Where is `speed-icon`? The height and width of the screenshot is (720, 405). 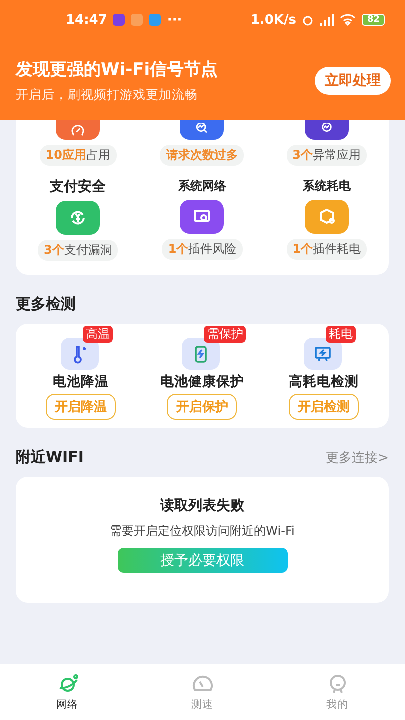
speed-icon is located at coordinates (78, 130).